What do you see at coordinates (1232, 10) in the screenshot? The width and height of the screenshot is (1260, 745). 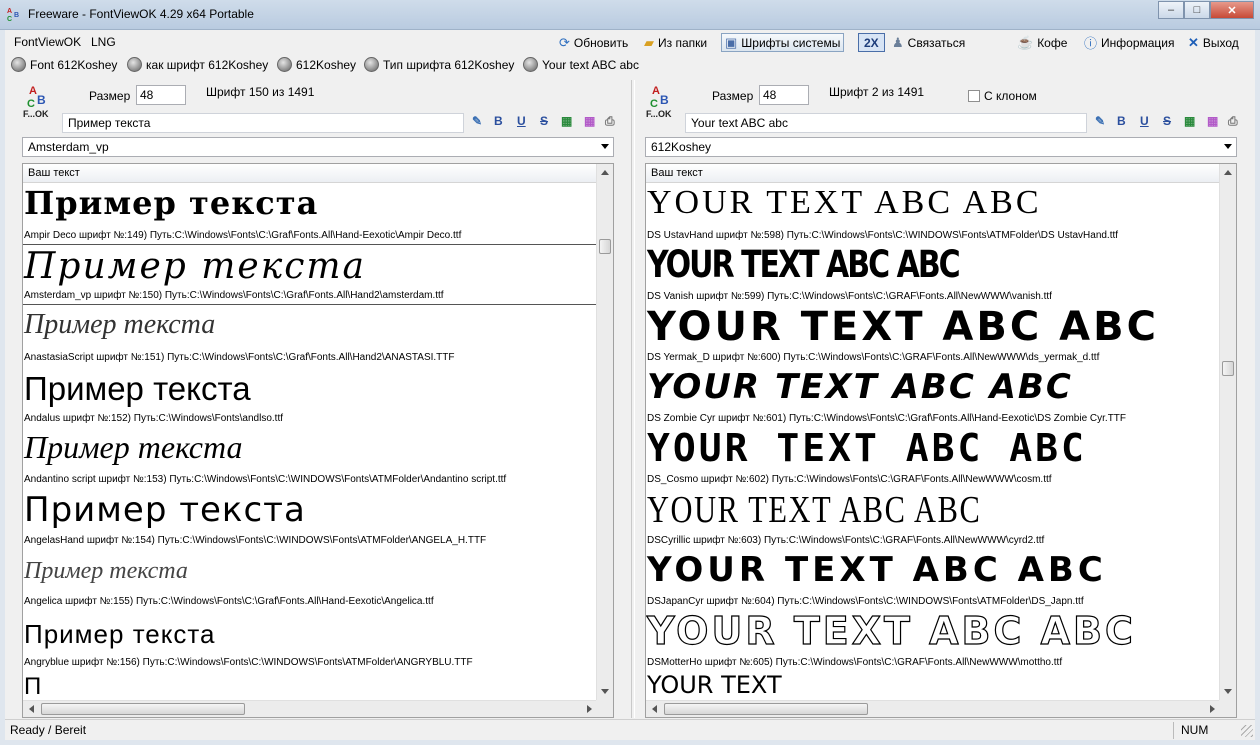 I see `close-button: ✕` at bounding box center [1232, 10].